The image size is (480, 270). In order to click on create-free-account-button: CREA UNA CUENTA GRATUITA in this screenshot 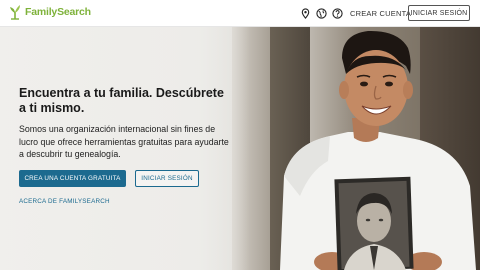, I will do `click(72, 178)`.